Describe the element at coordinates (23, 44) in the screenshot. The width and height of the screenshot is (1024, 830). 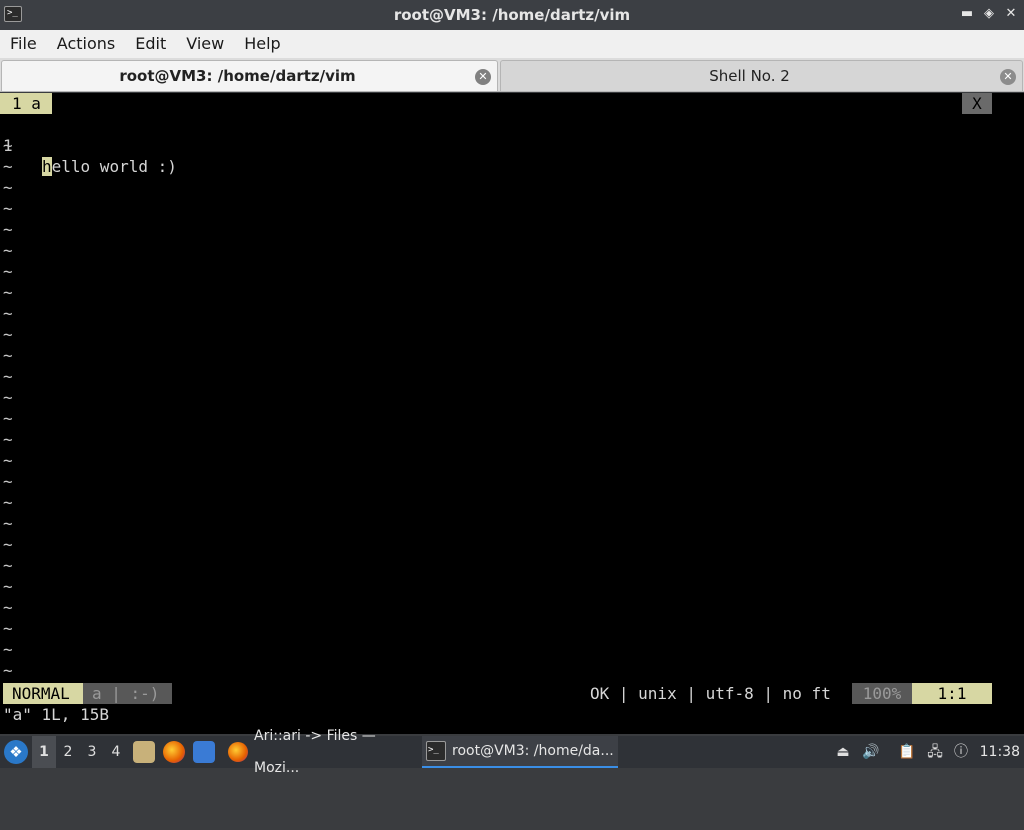
I see `menu-file: File` at that location.